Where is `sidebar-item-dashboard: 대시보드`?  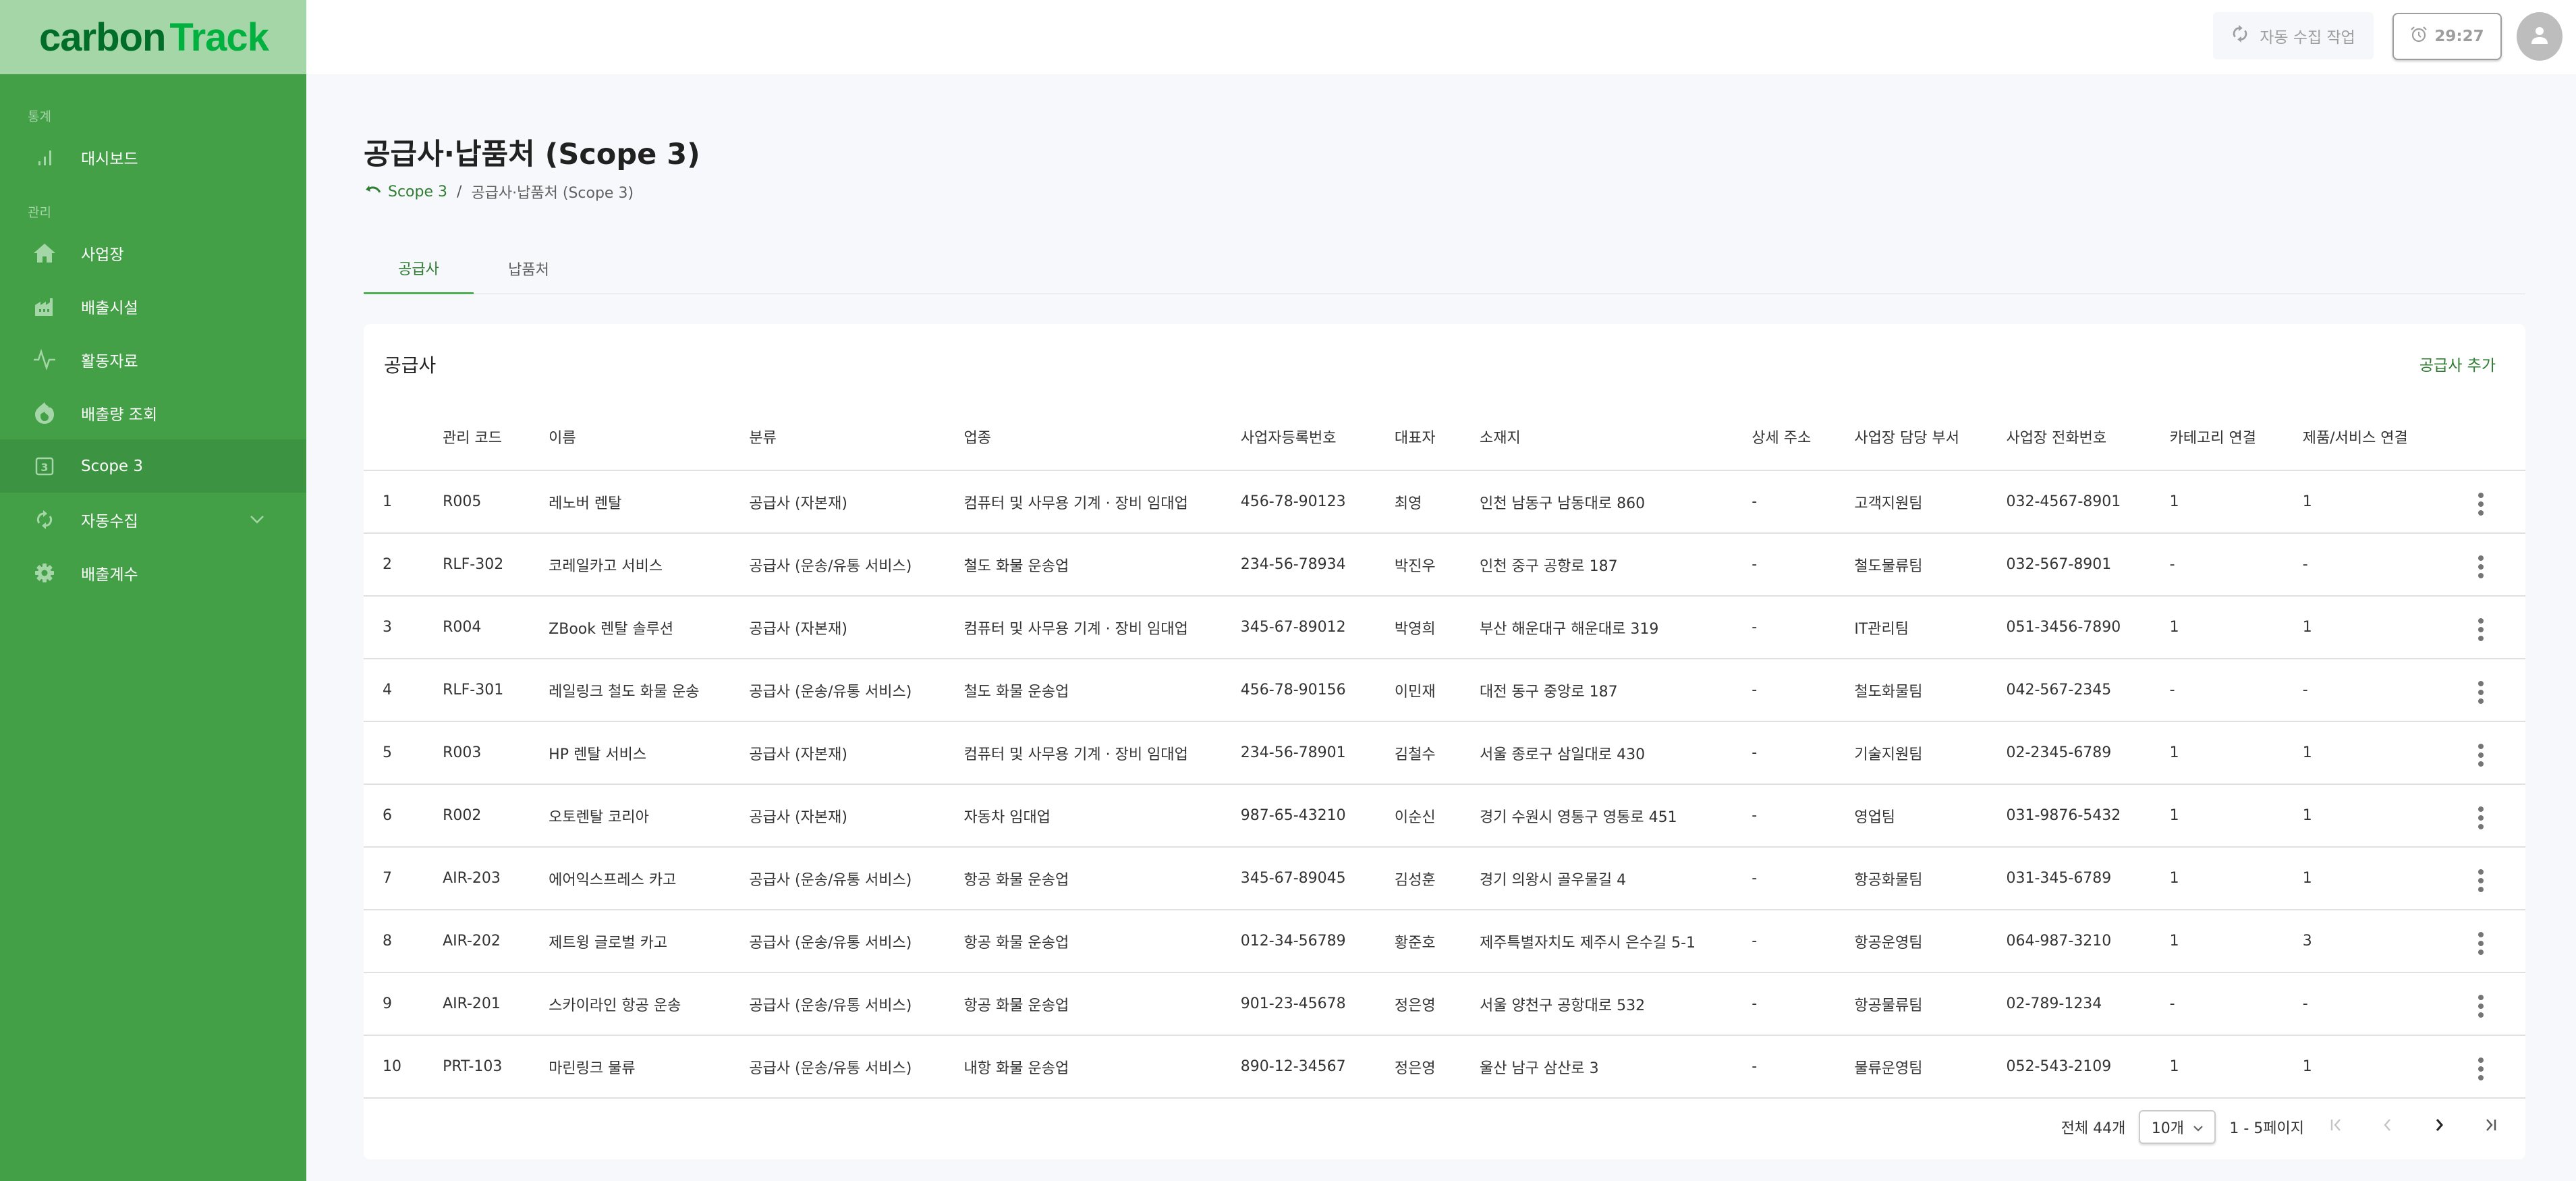 sidebar-item-dashboard: 대시보드 is located at coordinates (153, 157).